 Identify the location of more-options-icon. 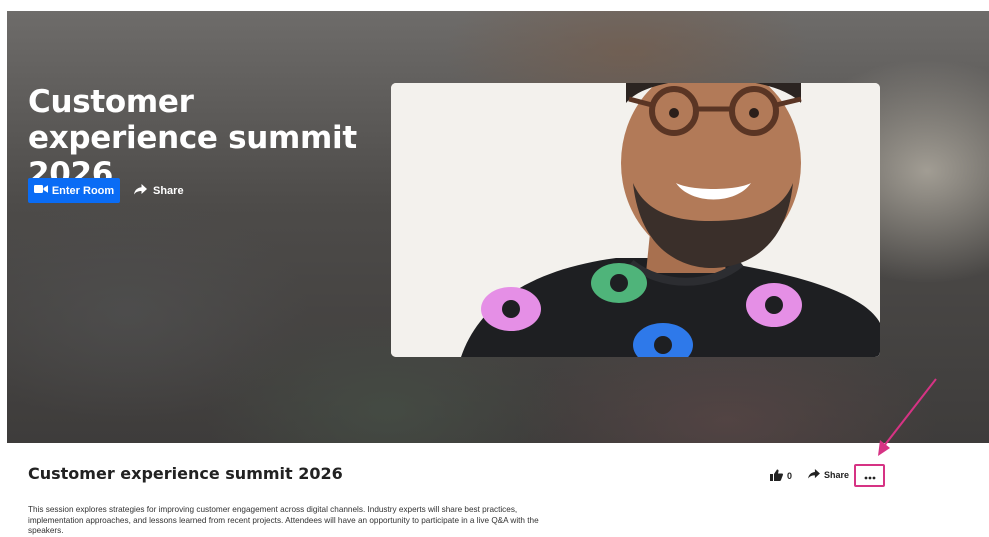
(870, 476).